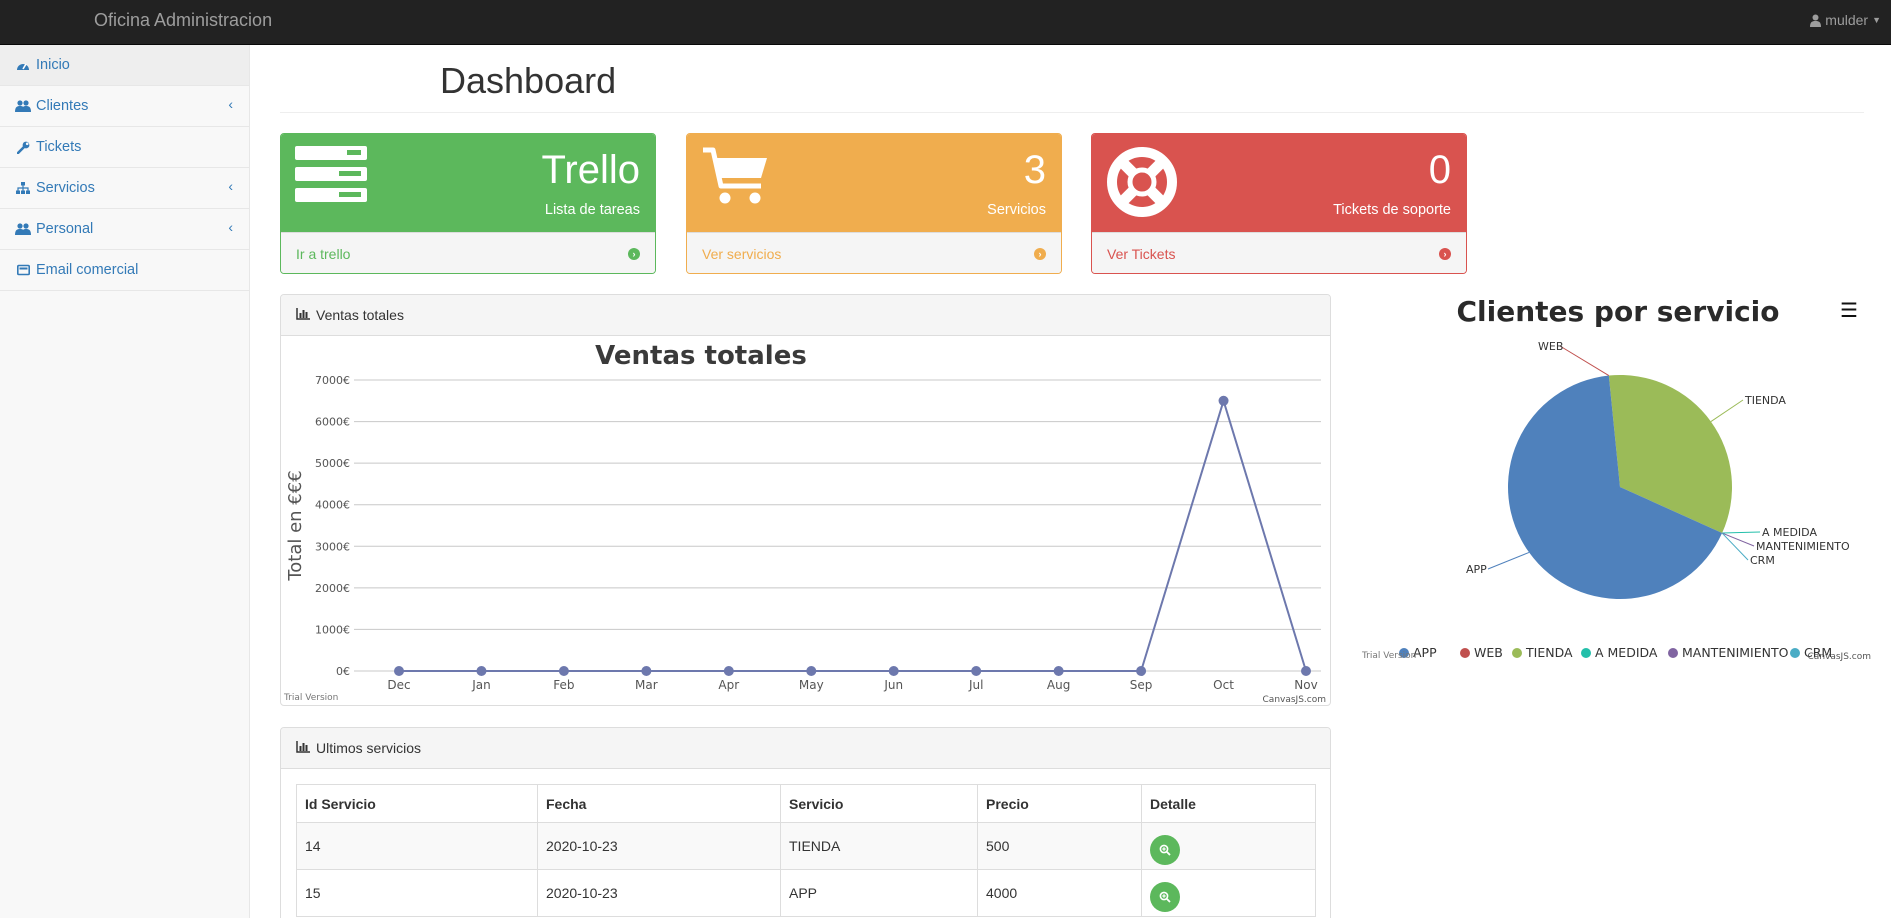  Describe the element at coordinates (806, 846) in the screenshot. I see `table-row: 14 2020-10-23 TIENDA 500` at that location.